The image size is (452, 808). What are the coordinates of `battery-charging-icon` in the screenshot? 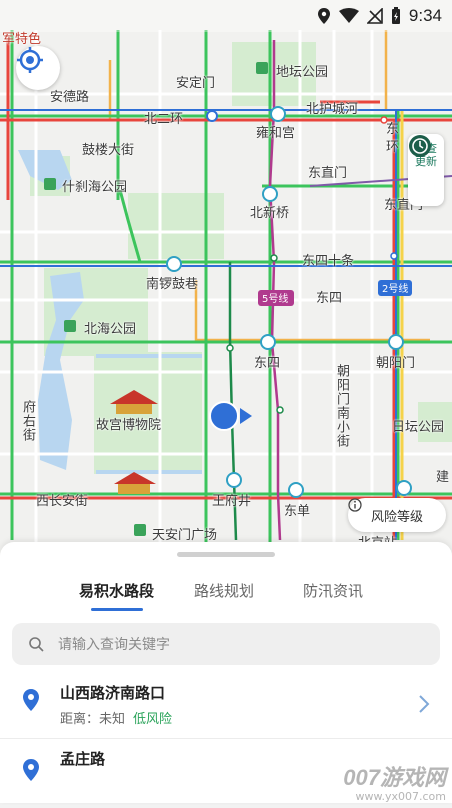 It's located at (395, 15).